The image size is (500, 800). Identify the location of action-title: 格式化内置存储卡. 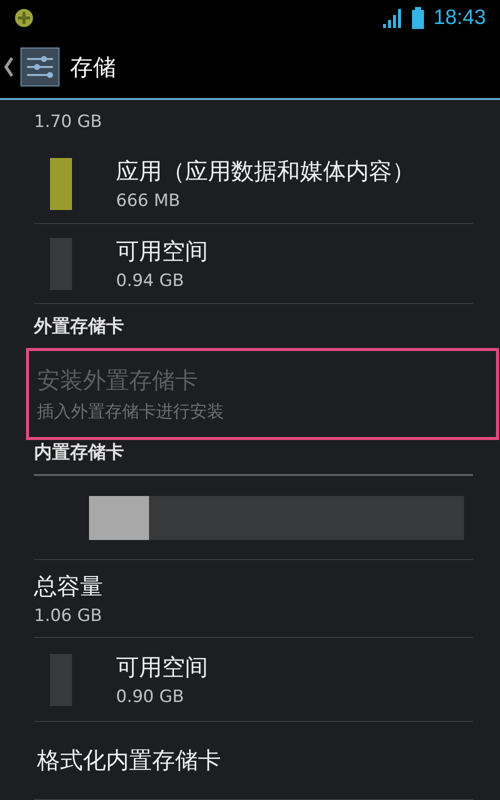
(129, 760).